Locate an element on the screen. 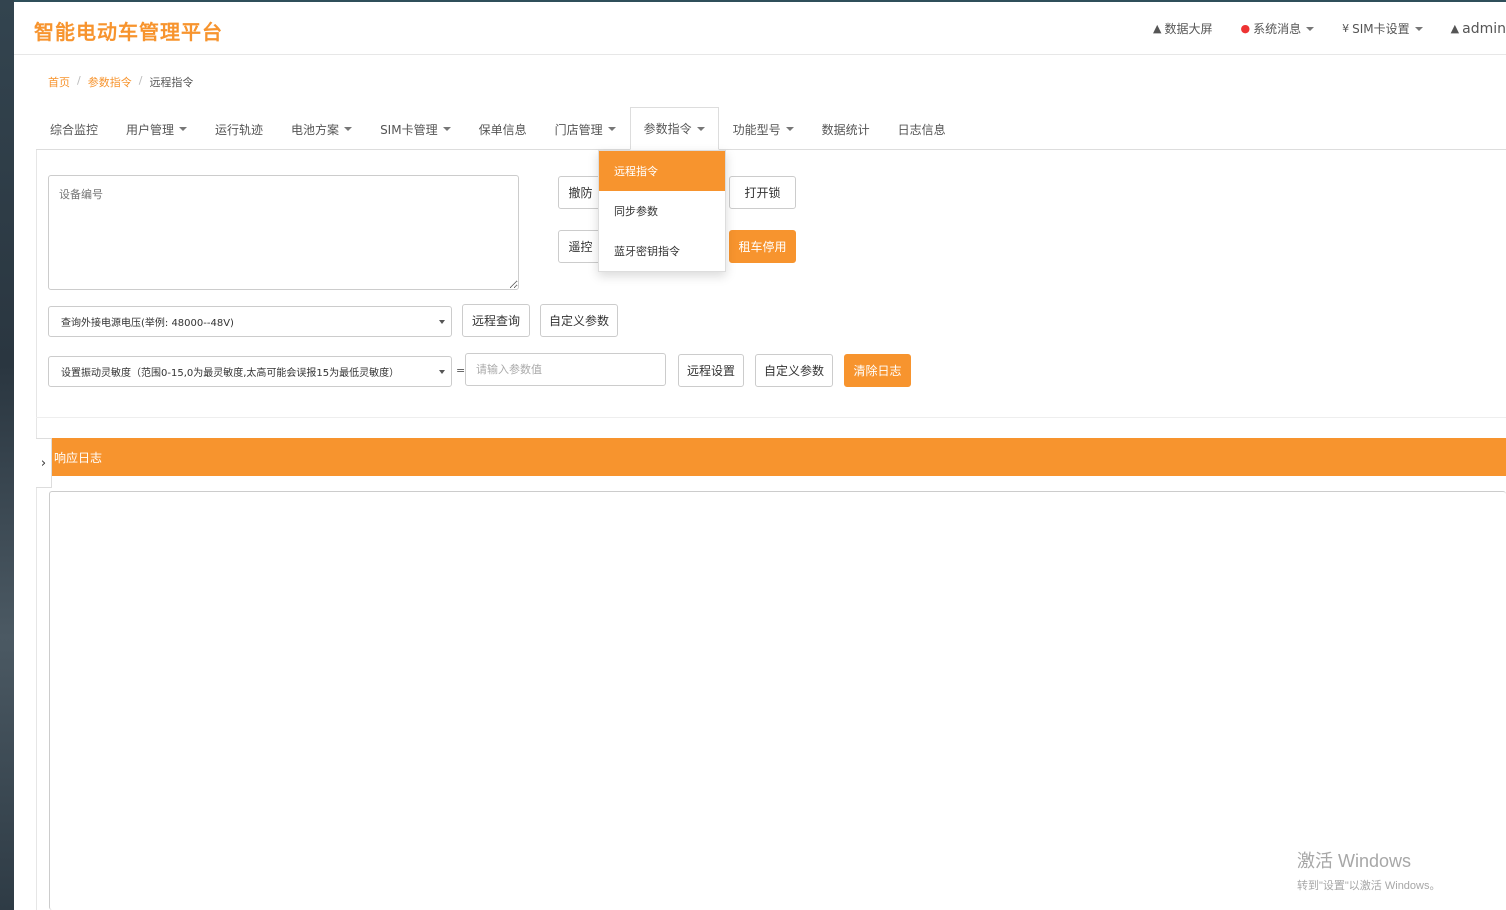  tab-monitoring: 综合监控 is located at coordinates (74, 128).